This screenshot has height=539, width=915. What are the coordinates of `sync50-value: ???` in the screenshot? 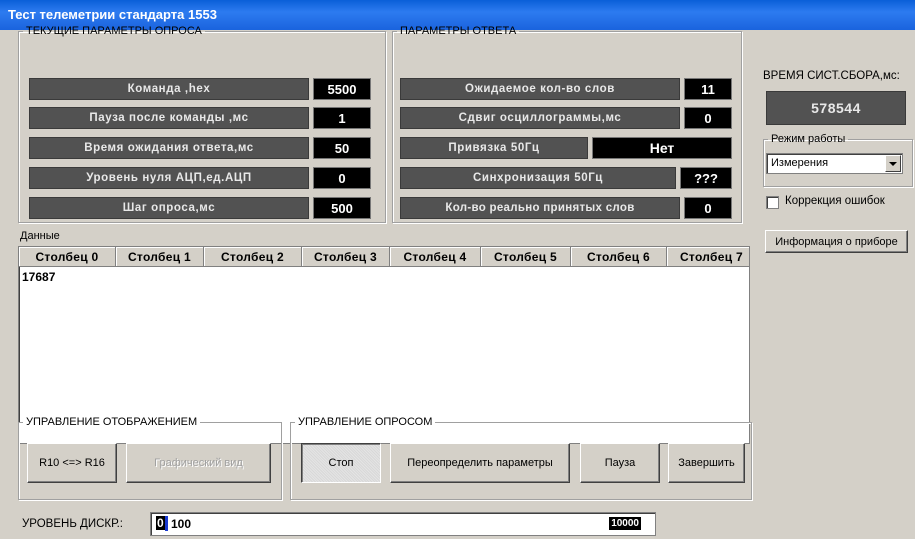 It's located at (706, 178).